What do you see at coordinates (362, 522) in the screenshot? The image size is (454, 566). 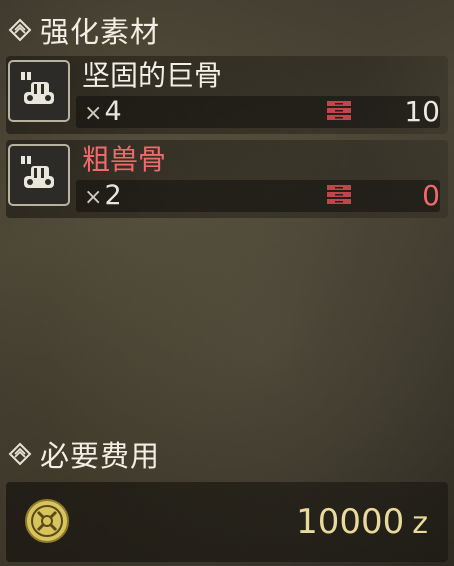 I see `cost-amount: 10000 z` at bounding box center [362, 522].